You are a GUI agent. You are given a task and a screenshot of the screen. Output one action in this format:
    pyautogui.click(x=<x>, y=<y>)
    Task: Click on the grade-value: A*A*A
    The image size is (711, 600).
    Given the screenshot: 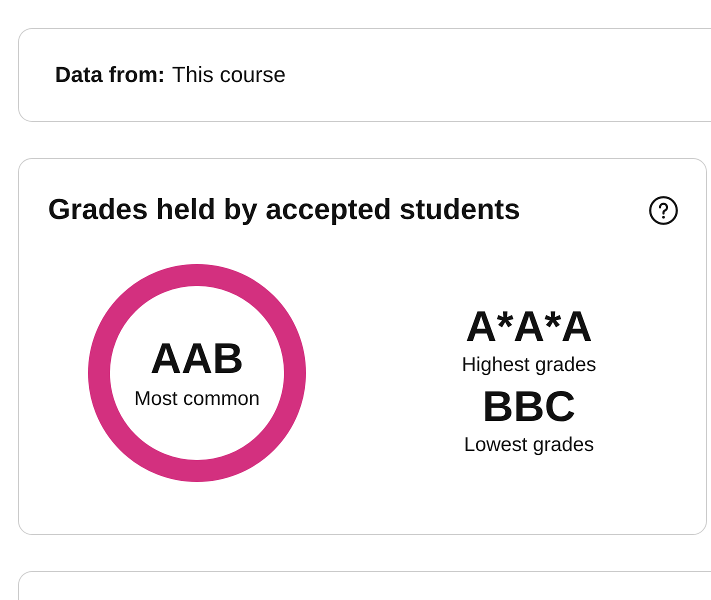 What is the action you would take?
    pyautogui.click(x=529, y=327)
    